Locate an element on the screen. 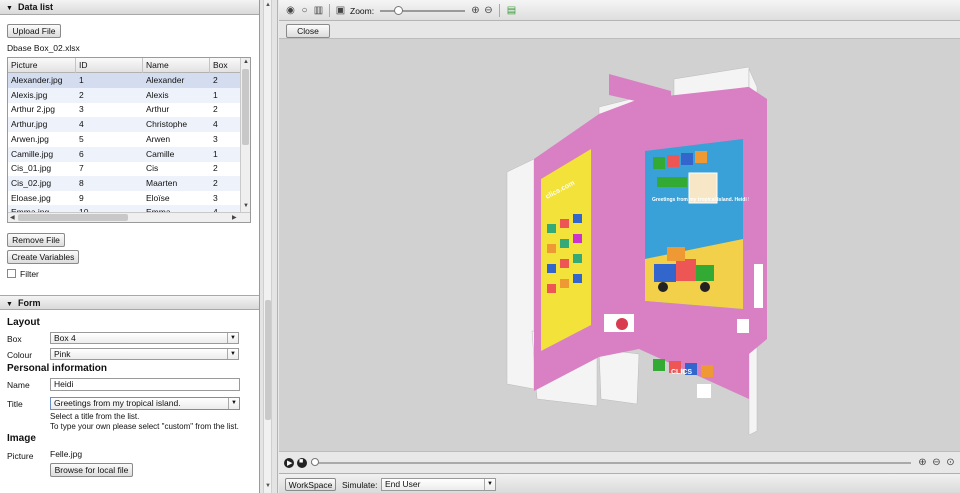  qr-code is located at coordinates (744, 326).